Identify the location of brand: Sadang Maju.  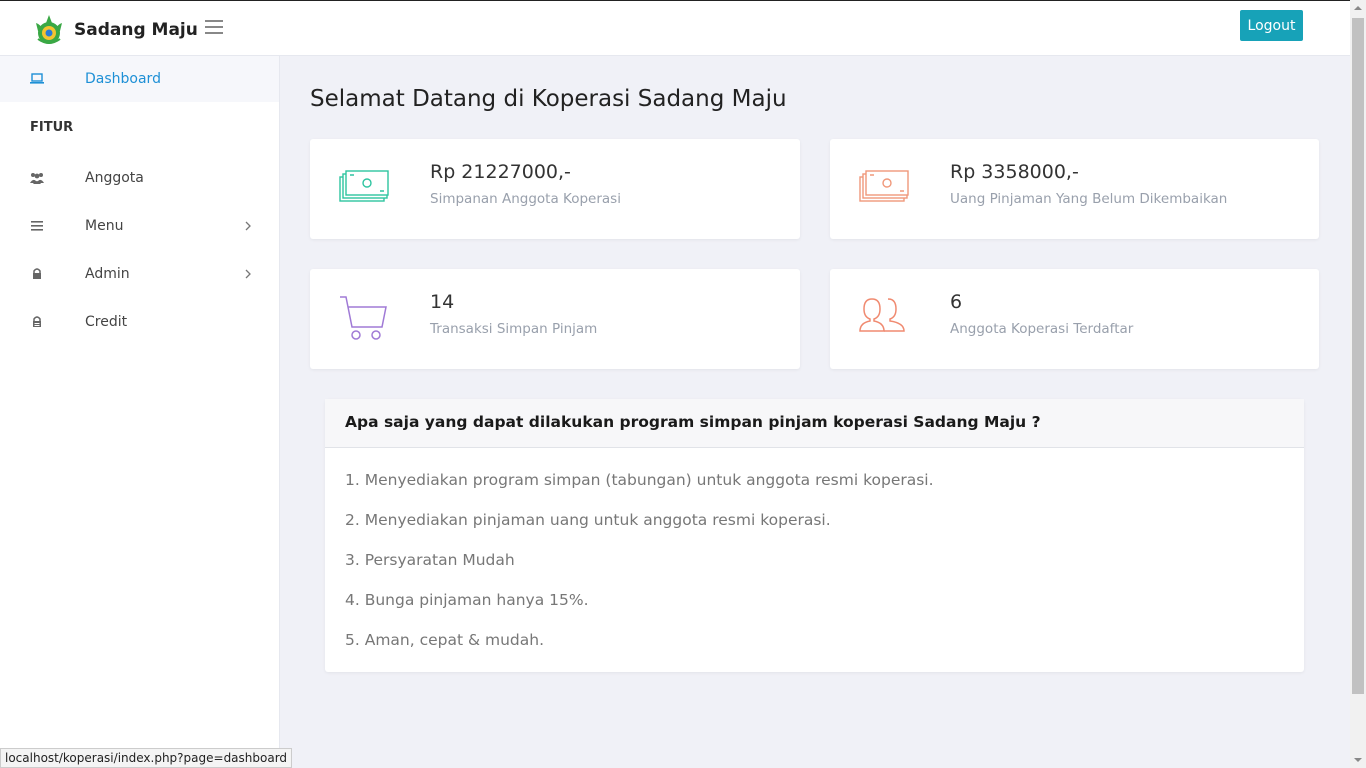
(115, 30).